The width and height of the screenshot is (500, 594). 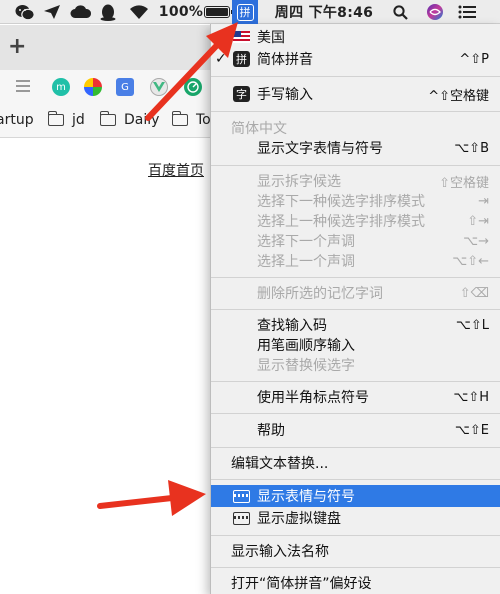 What do you see at coordinates (25, 12) in the screenshot?
I see `wechat-icon` at bounding box center [25, 12].